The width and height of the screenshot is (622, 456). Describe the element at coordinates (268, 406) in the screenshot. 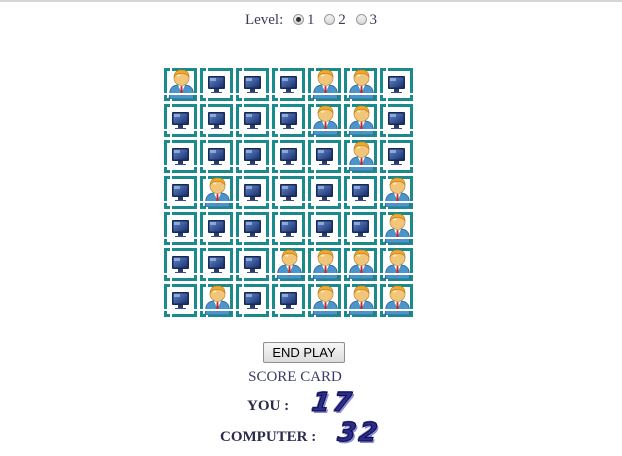

I see `you-score-label: YOU :` at that location.